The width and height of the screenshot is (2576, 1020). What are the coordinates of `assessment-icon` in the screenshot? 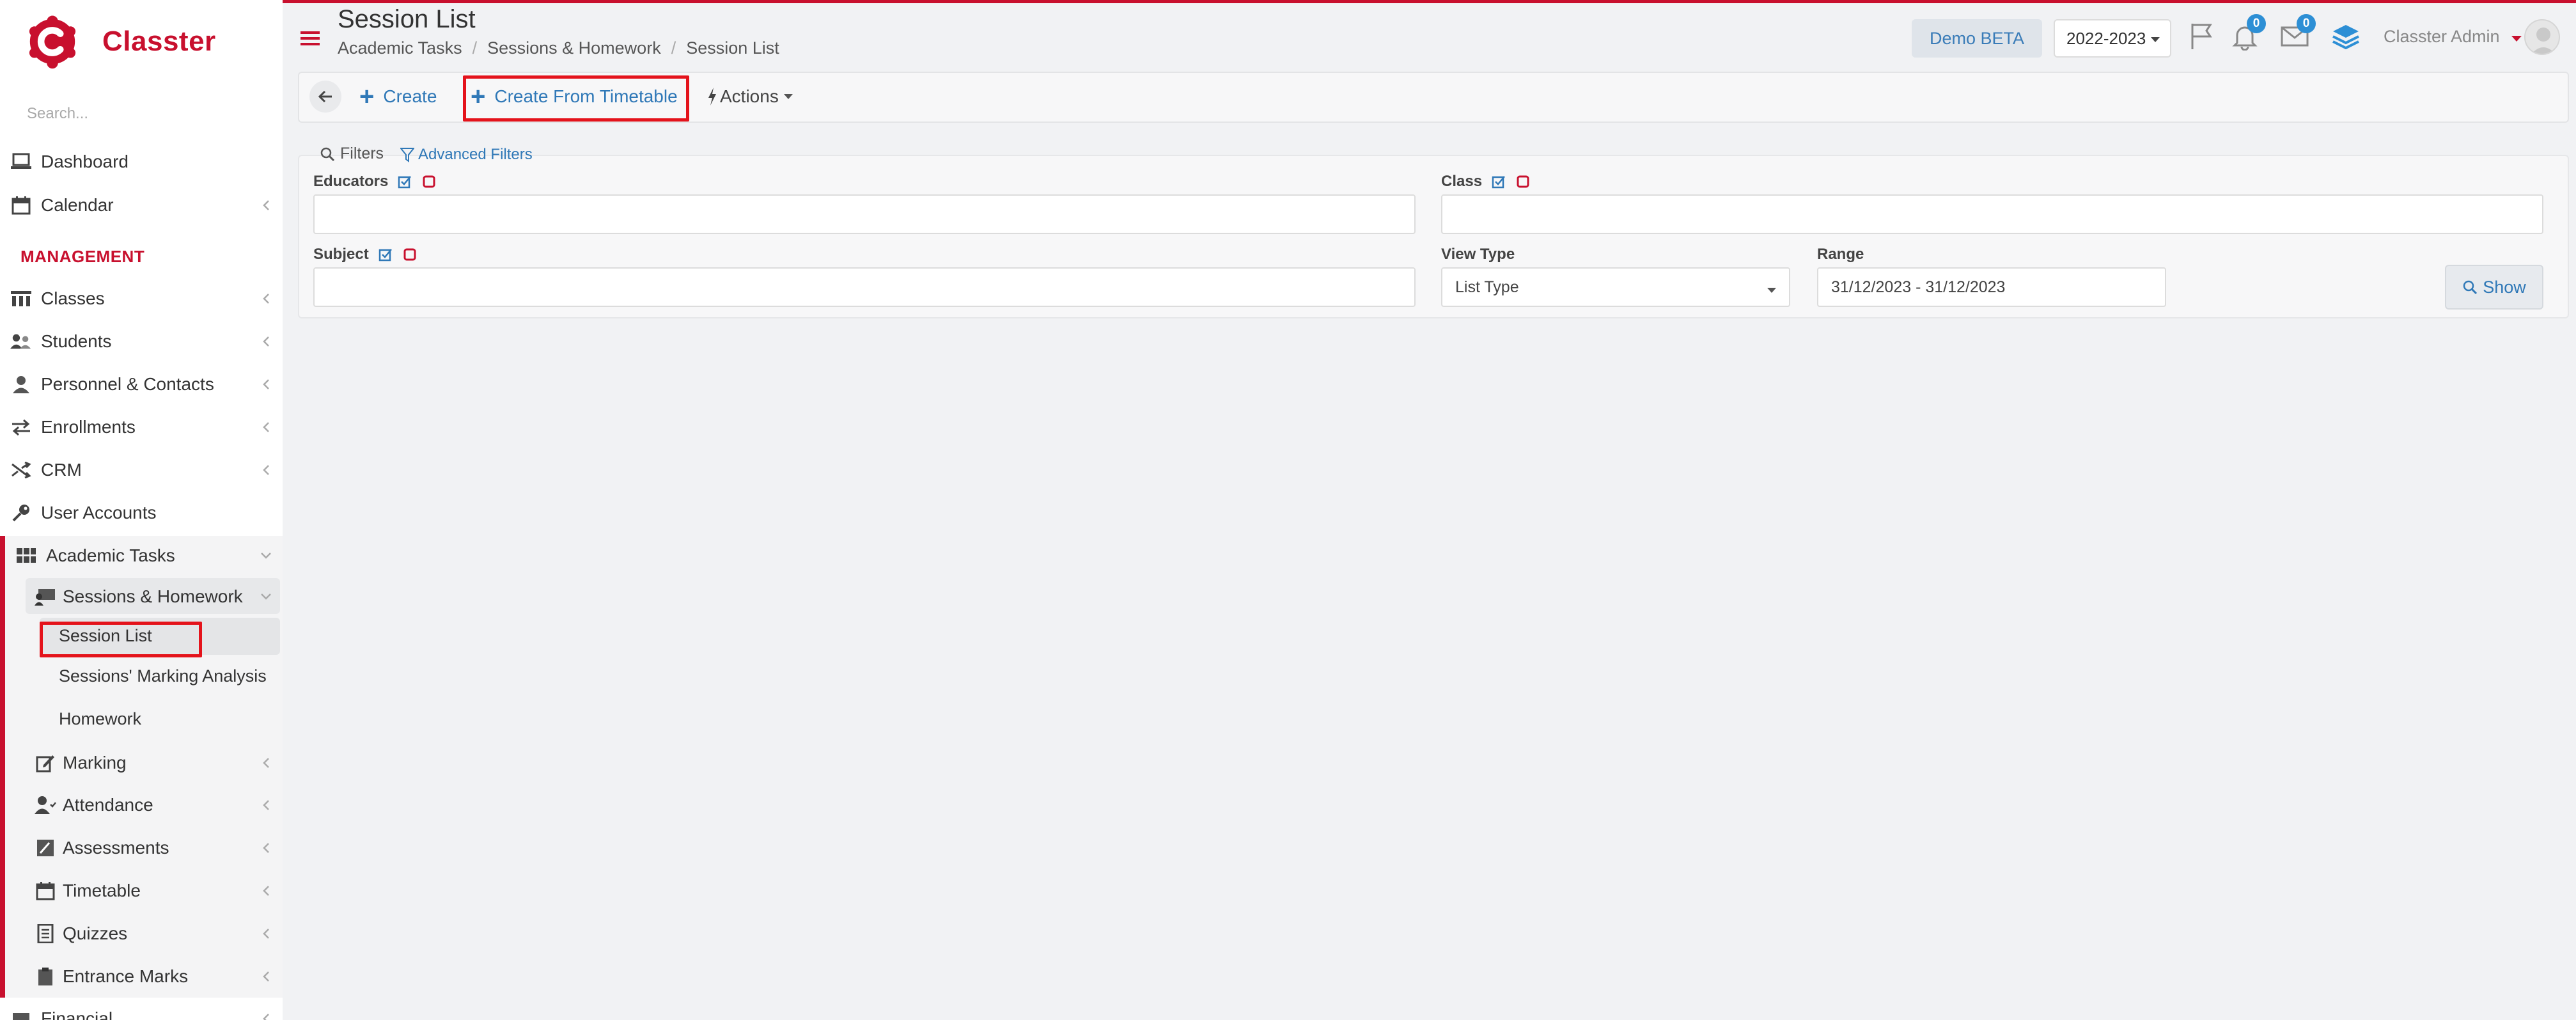 It's located at (46, 848).